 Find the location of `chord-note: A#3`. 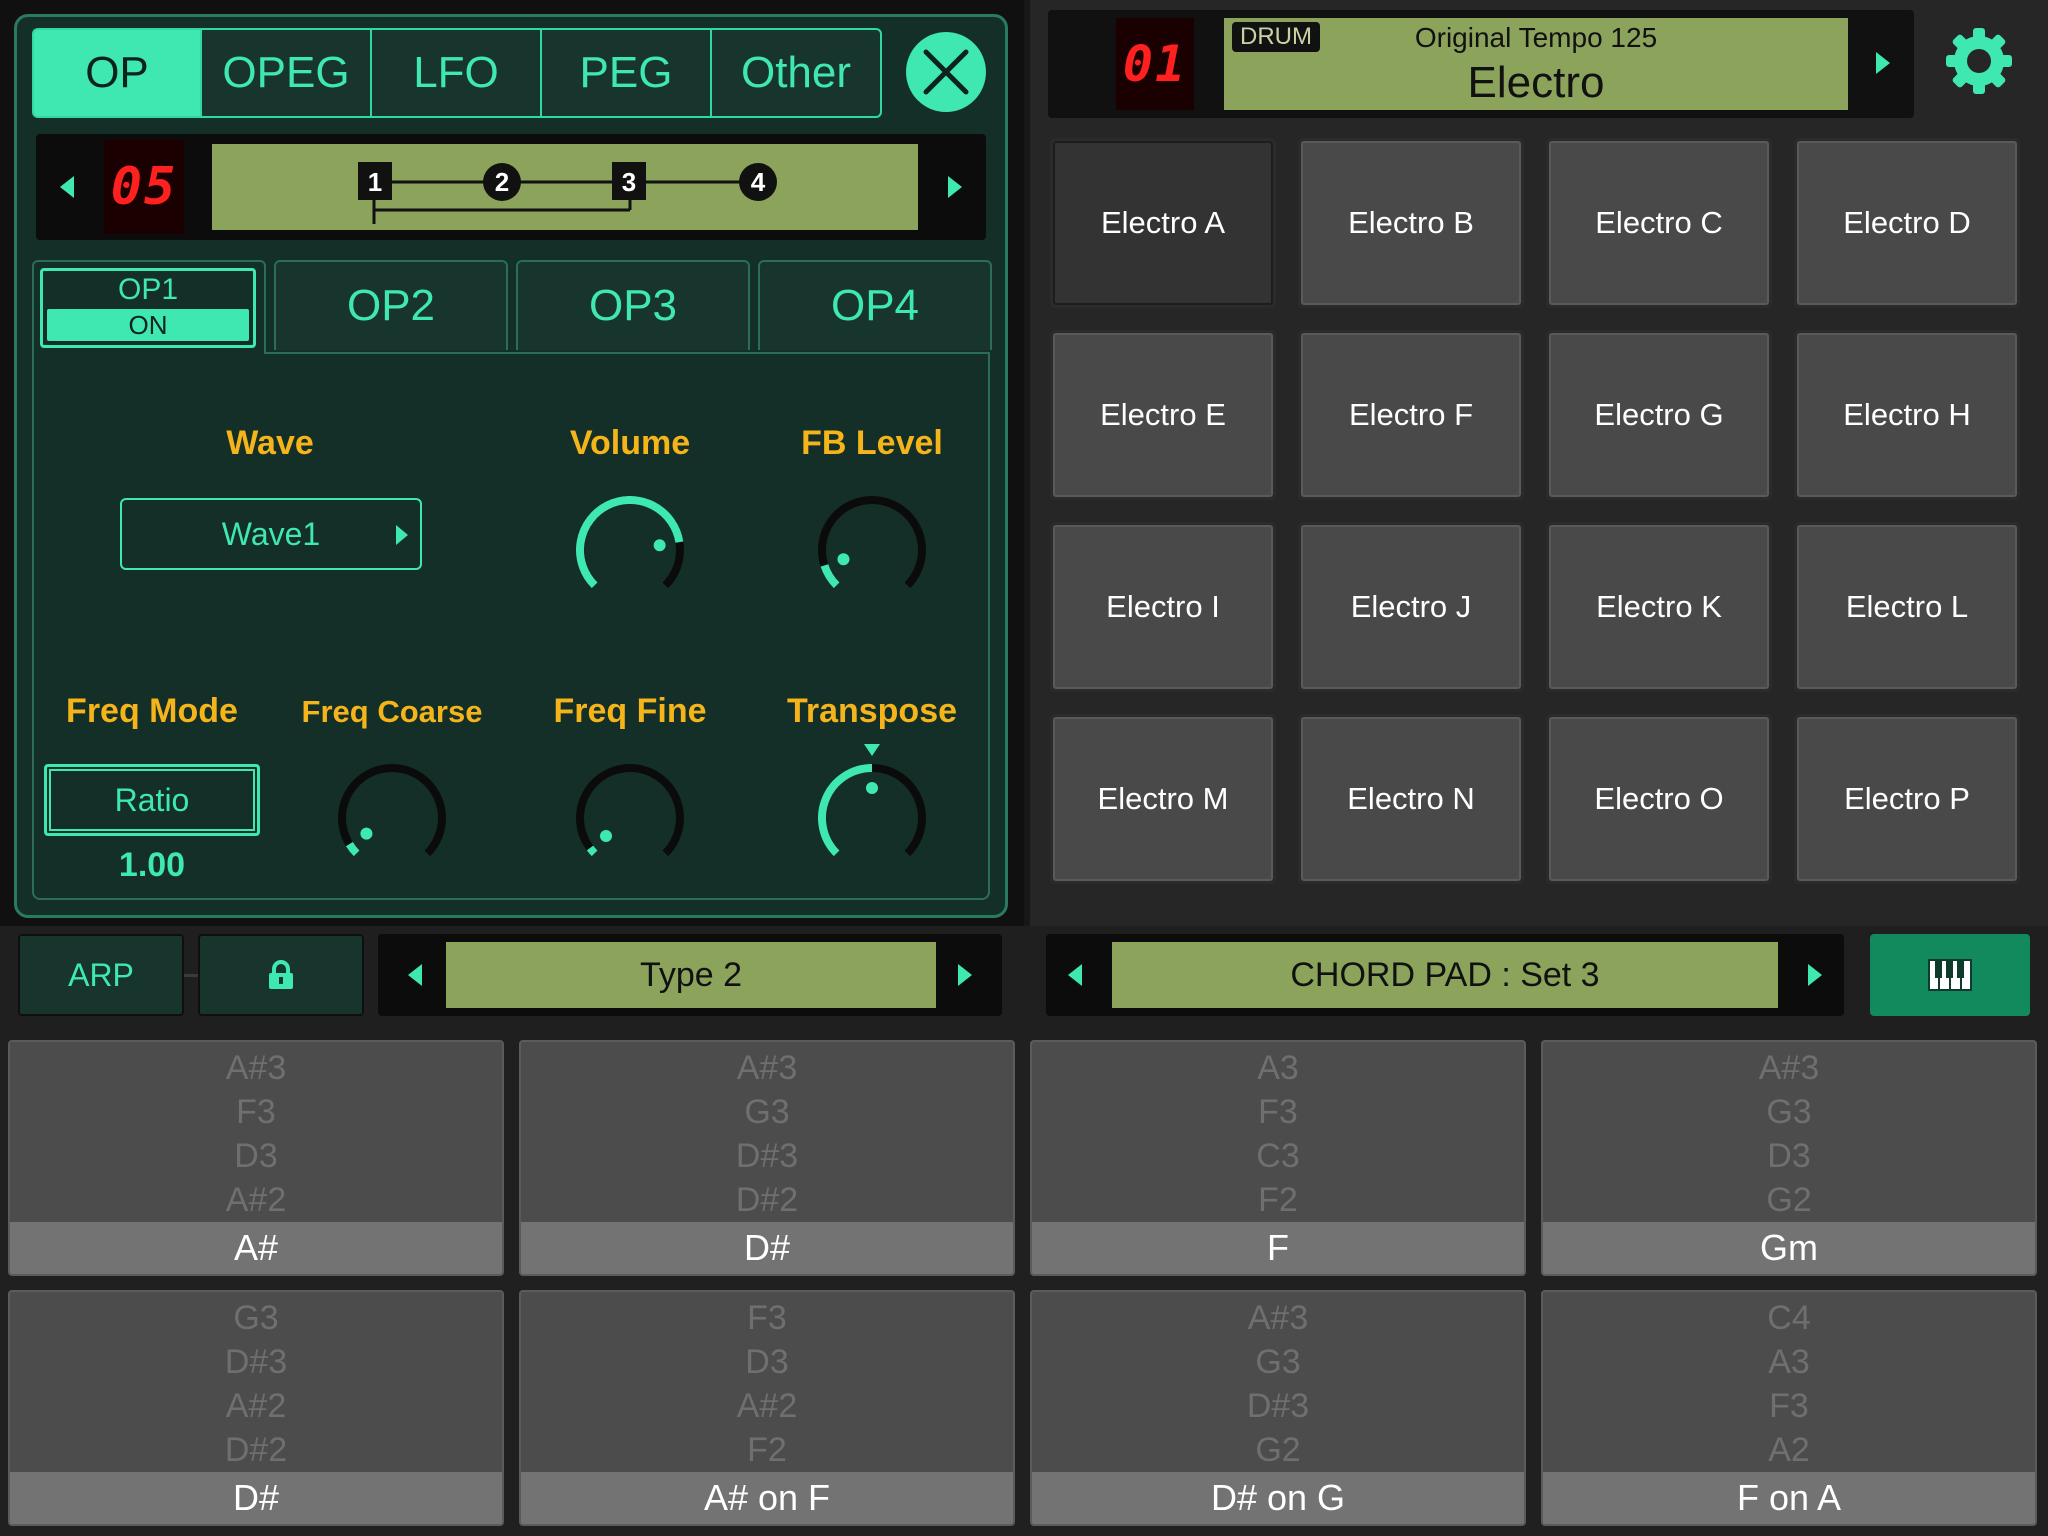

chord-note: A#3 is located at coordinates (256, 1068).